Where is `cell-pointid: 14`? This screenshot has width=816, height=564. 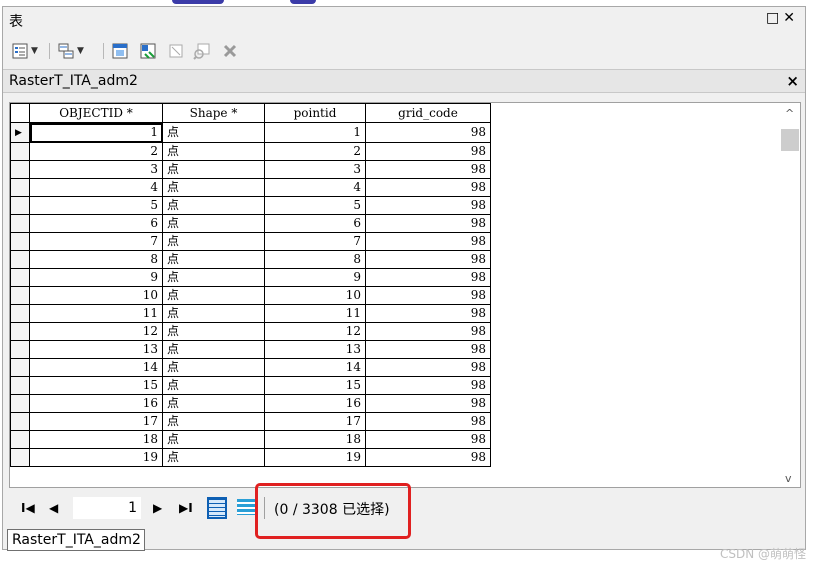
cell-pointid: 14 is located at coordinates (315, 367).